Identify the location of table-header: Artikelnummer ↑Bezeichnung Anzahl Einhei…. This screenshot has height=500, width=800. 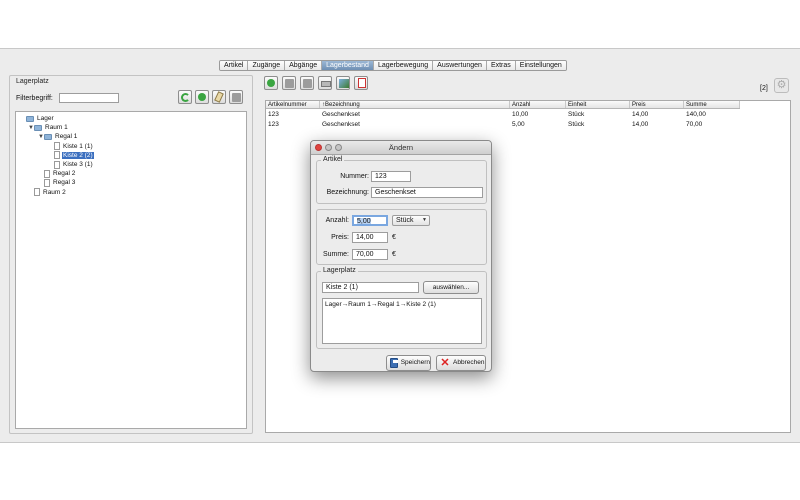
(503, 105).